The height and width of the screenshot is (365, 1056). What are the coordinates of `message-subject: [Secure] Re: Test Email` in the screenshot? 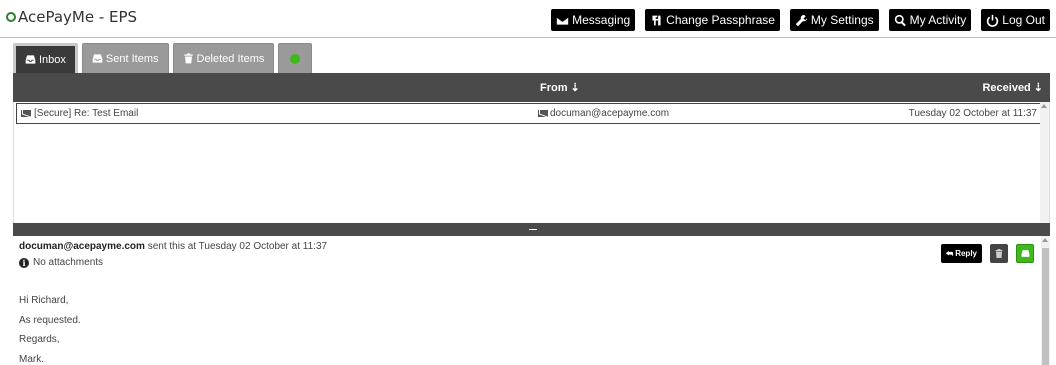 It's located at (79, 113).